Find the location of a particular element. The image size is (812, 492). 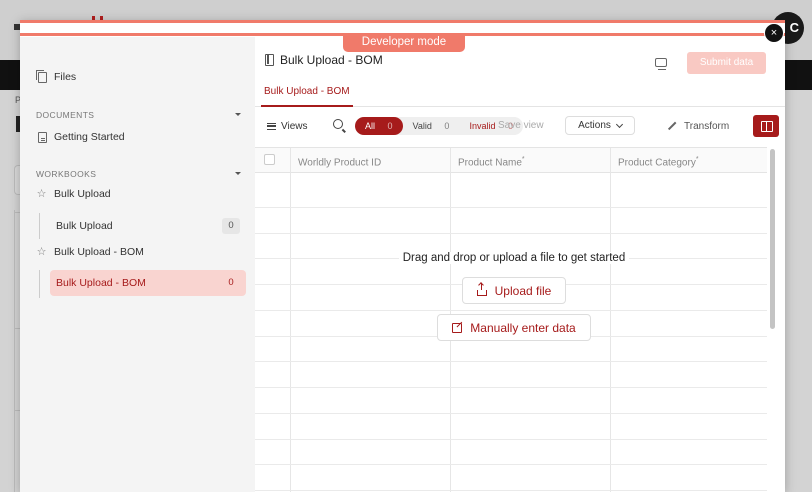

views-button: Views is located at coordinates (287, 126).